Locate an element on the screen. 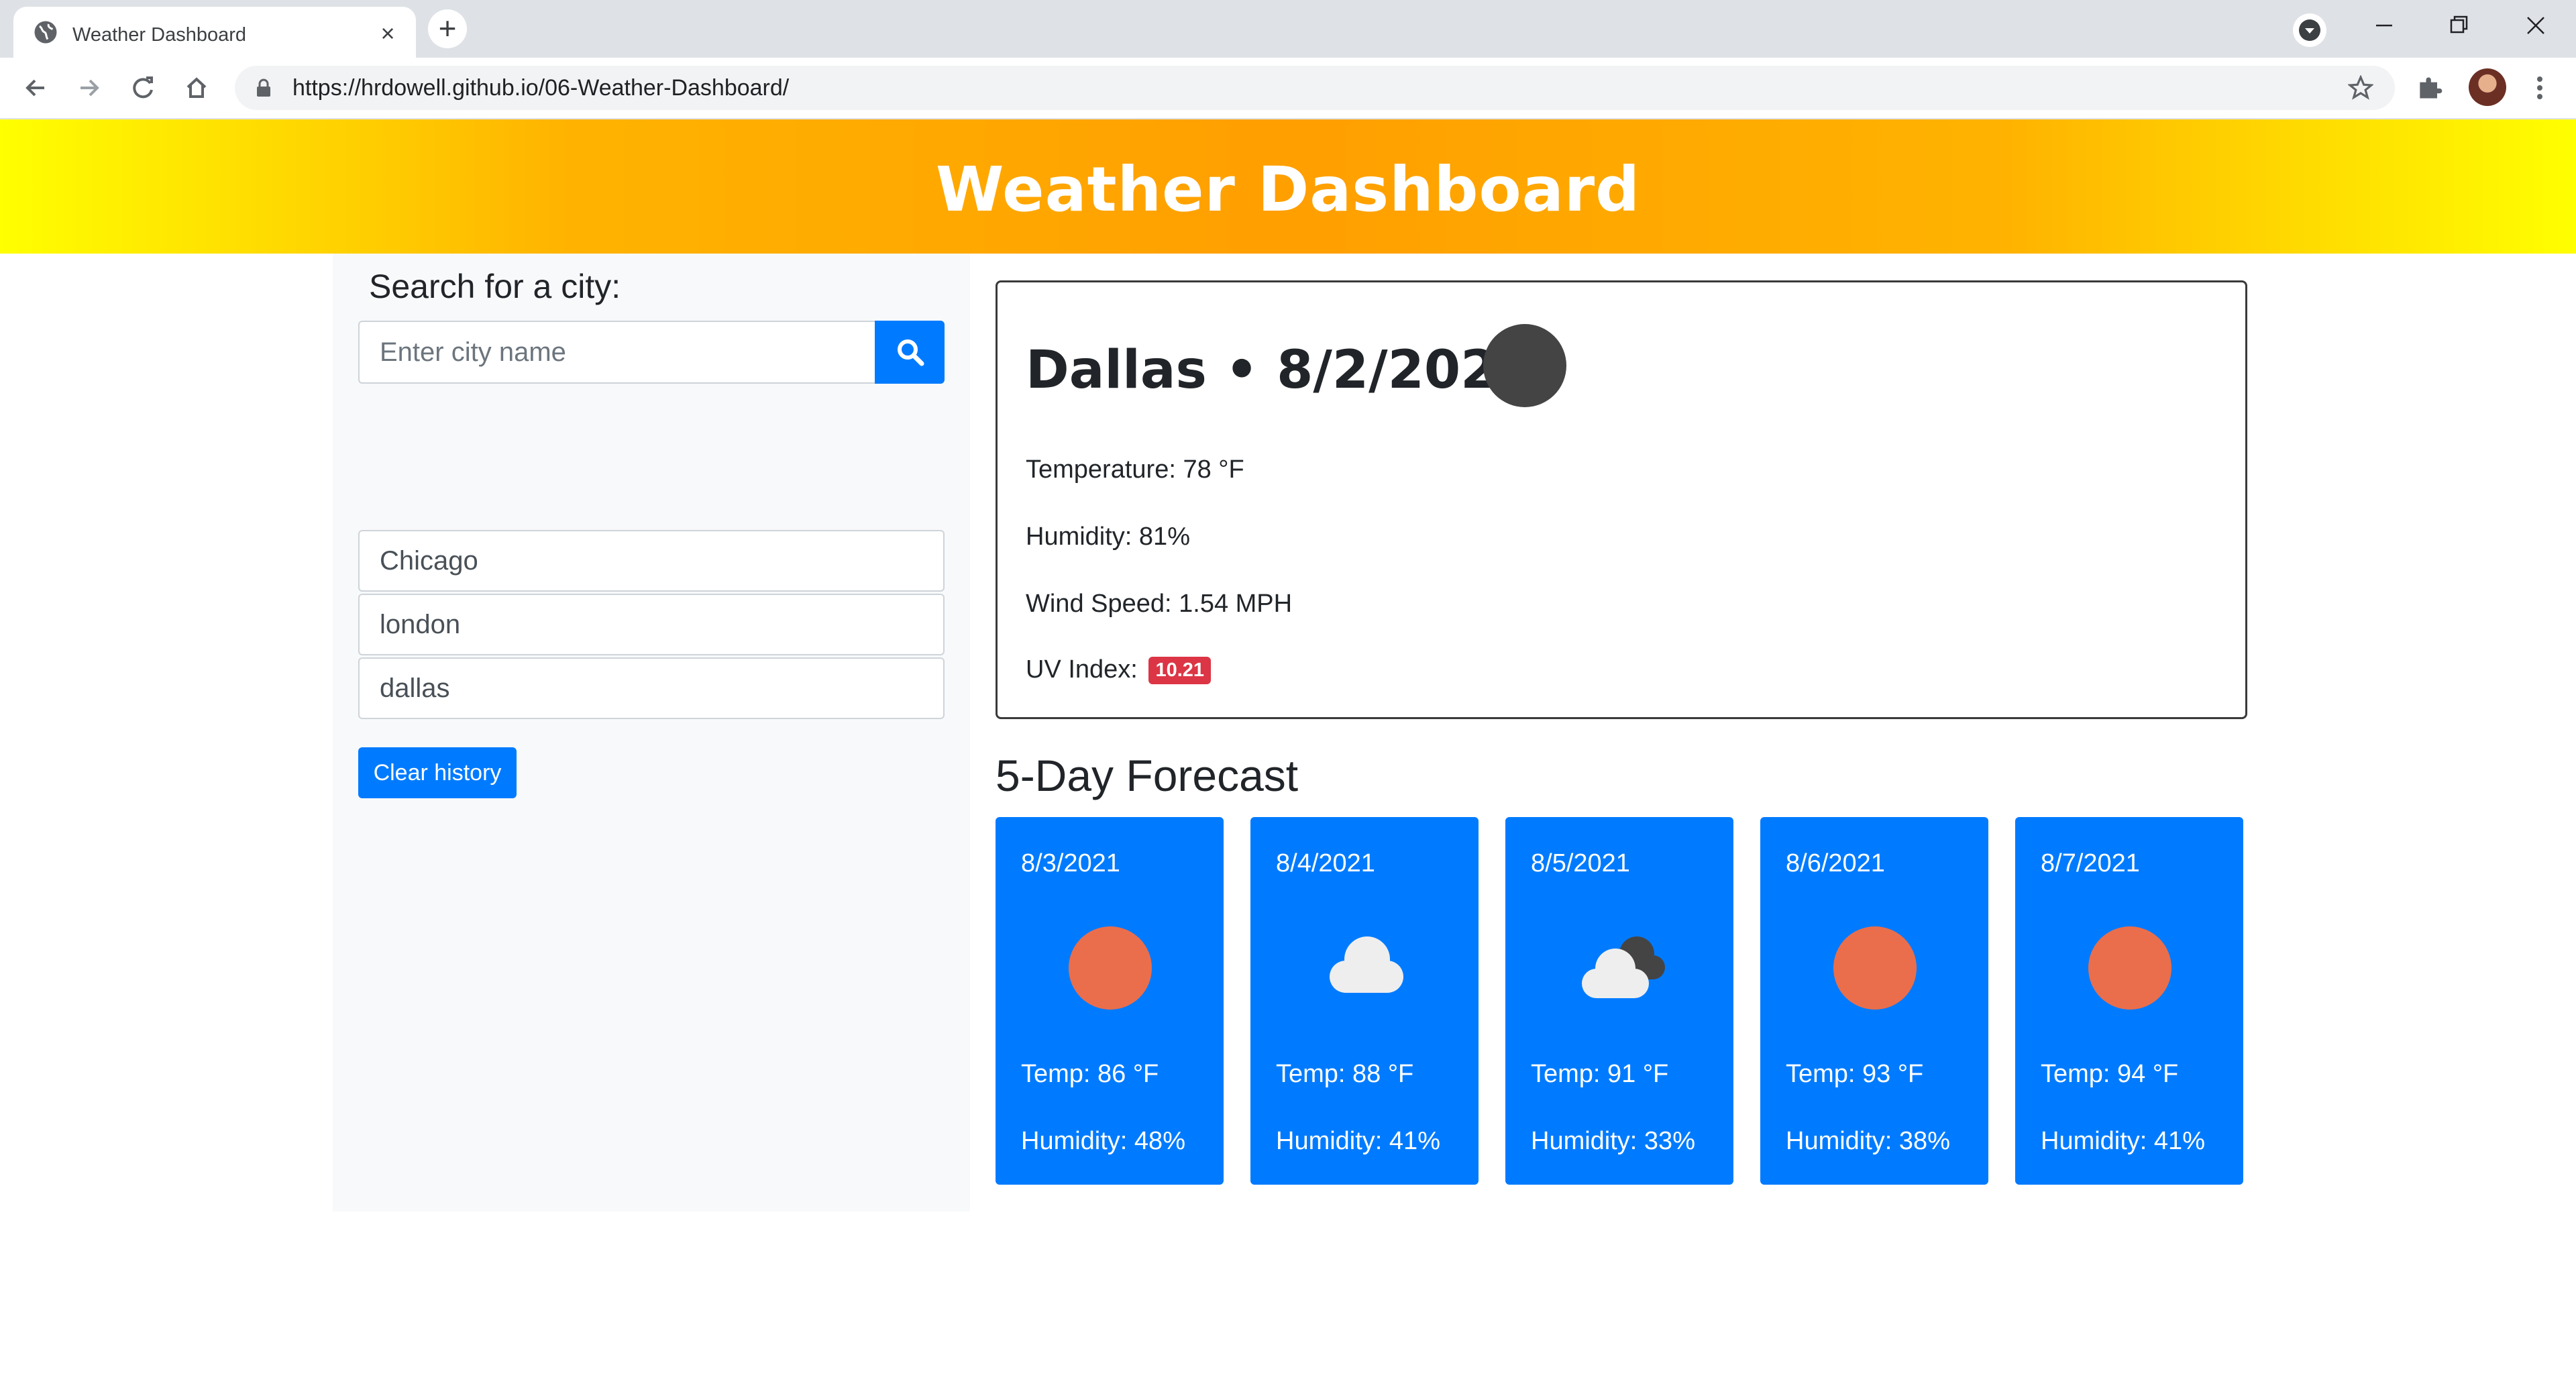 This screenshot has width=2576, height=1398. forecast-date: 8/6/2021 is located at coordinates (1835, 863).